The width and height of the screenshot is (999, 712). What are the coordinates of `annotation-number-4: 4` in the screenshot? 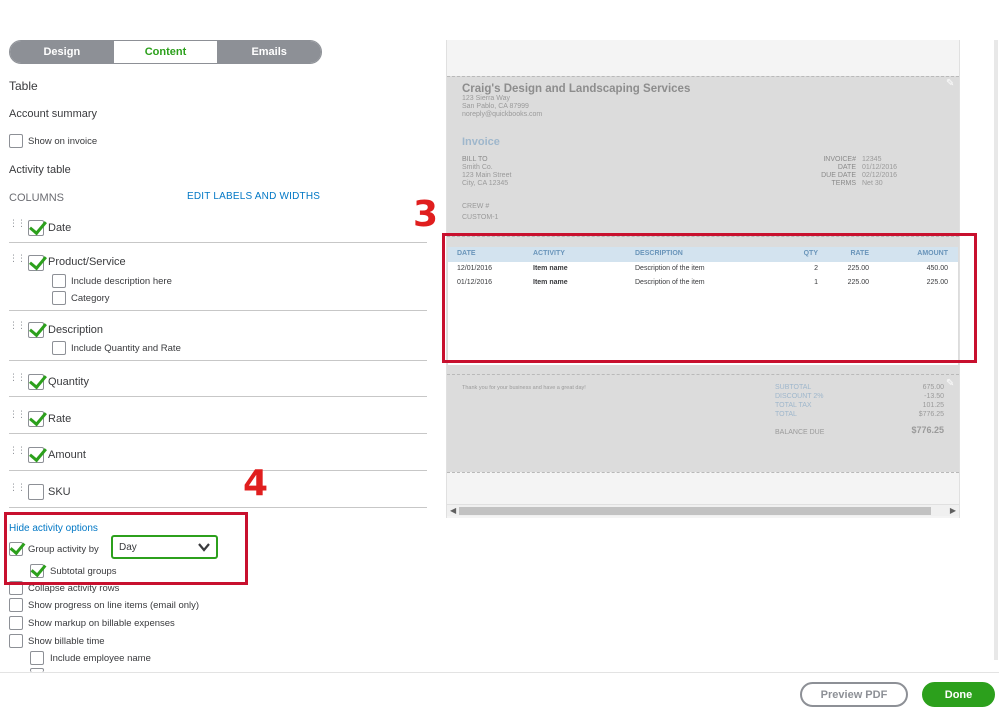 It's located at (256, 483).